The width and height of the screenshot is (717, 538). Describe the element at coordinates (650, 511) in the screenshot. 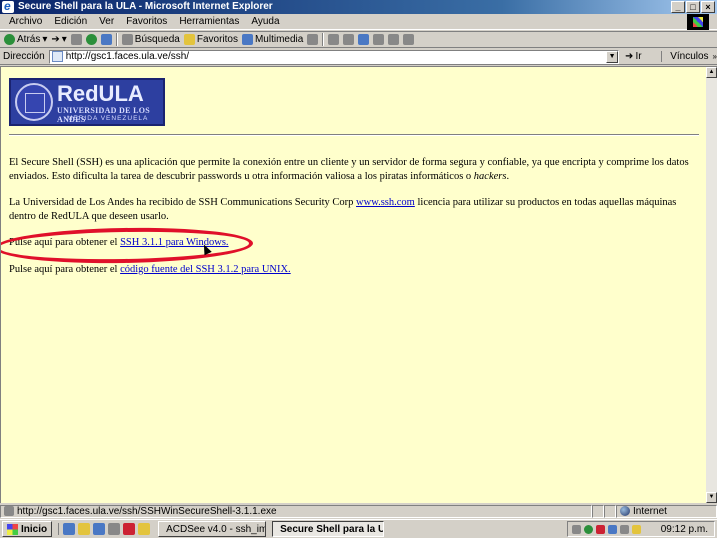

I see `zone-label: Internet` at that location.